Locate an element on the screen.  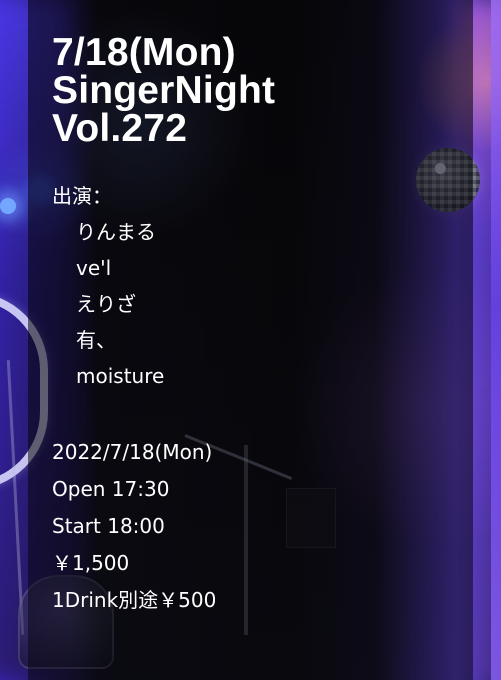
performers-label: 出演： is located at coordinates (82, 196).